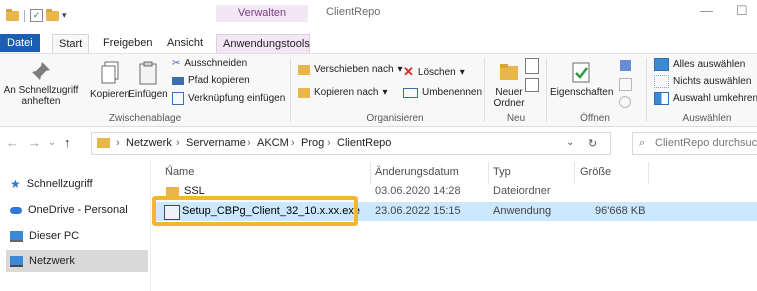 The image size is (757, 291). What do you see at coordinates (364, 143) in the screenshot?
I see `breadcrumb-clientrepo: ClientRepo` at bounding box center [364, 143].